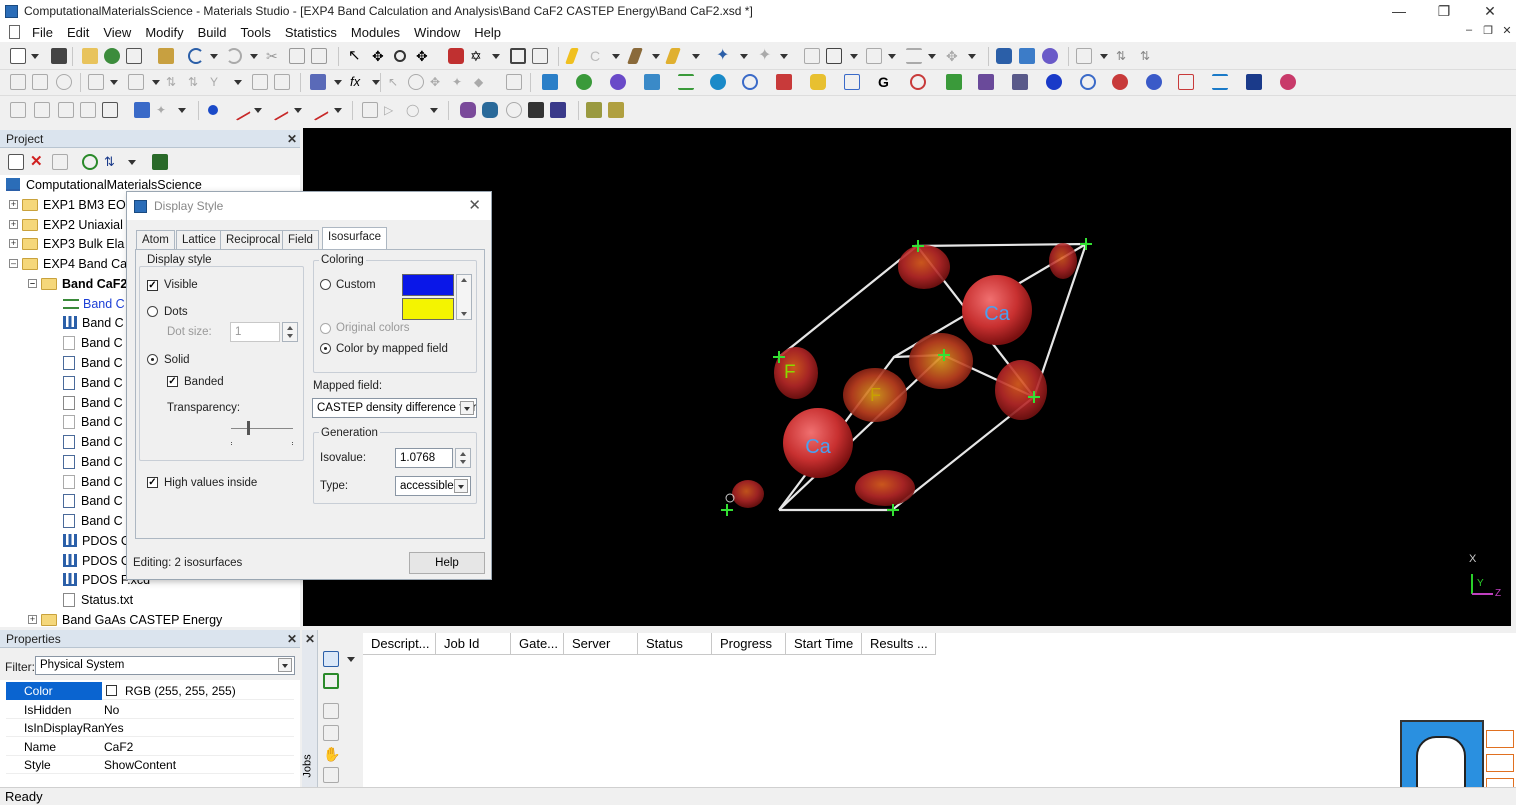 This screenshot has height=805, width=1516. Describe the element at coordinates (160, 162) in the screenshot. I see `book-icon` at that location.